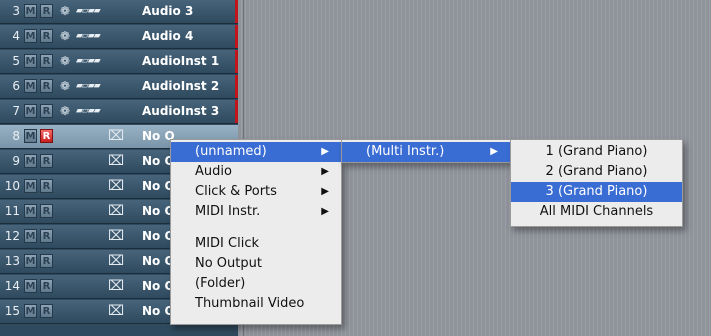 This screenshot has height=336, width=711. Describe the element at coordinates (12, 286) in the screenshot. I see `track-number: 14` at that location.